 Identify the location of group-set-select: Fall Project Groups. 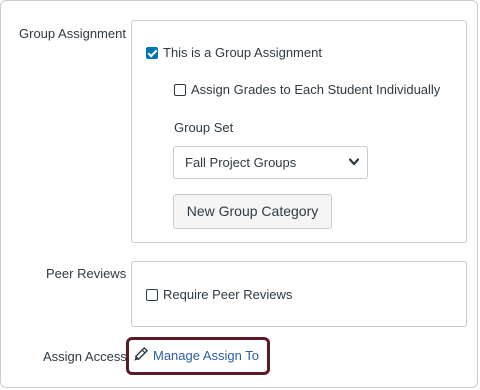
(270, 162).